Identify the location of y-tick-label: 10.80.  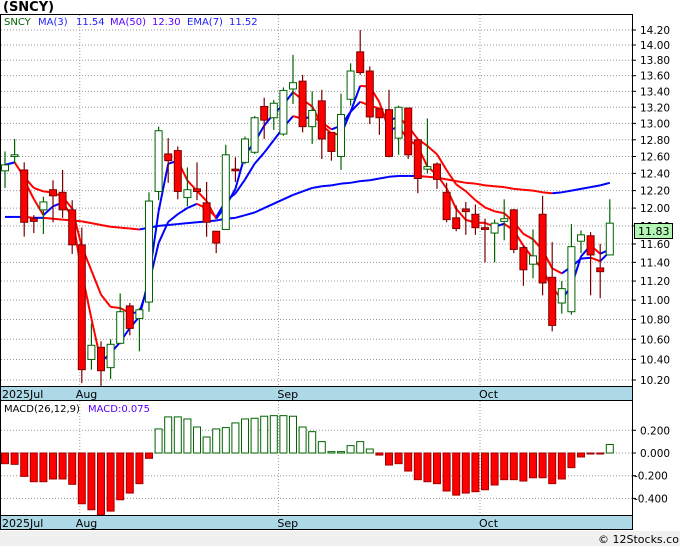
(655, 321).